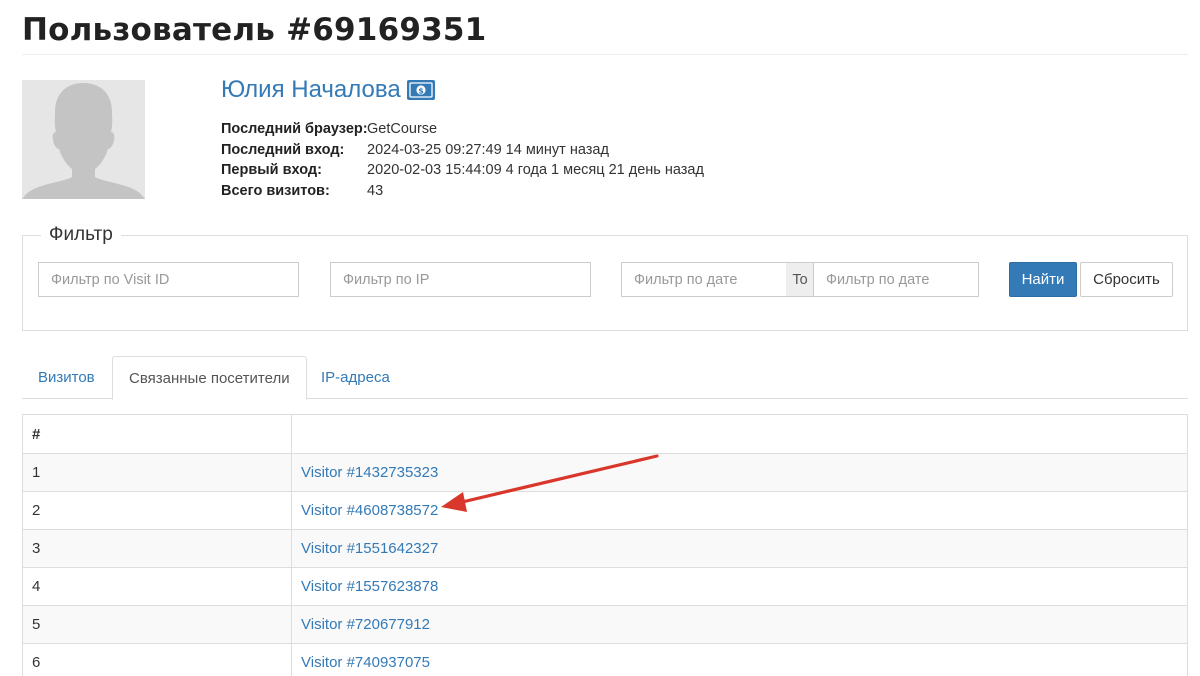 The width and height of the screenshot is (1200, 676). Describe the element at coordinates (365, 662) in the screenshot. I see `visitor-link: Visitor #740937075` at that location.